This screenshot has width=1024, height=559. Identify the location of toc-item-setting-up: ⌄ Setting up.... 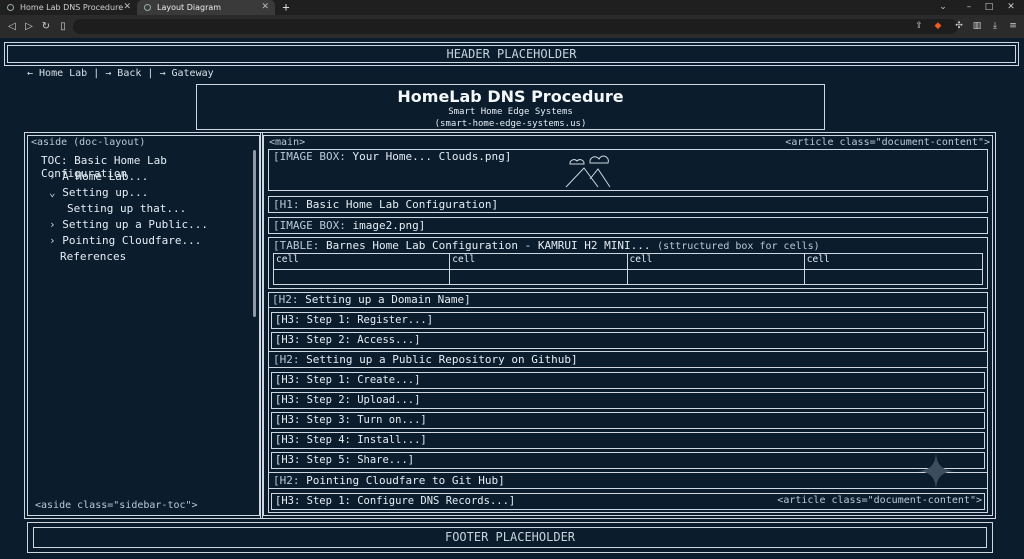
(149, 193).